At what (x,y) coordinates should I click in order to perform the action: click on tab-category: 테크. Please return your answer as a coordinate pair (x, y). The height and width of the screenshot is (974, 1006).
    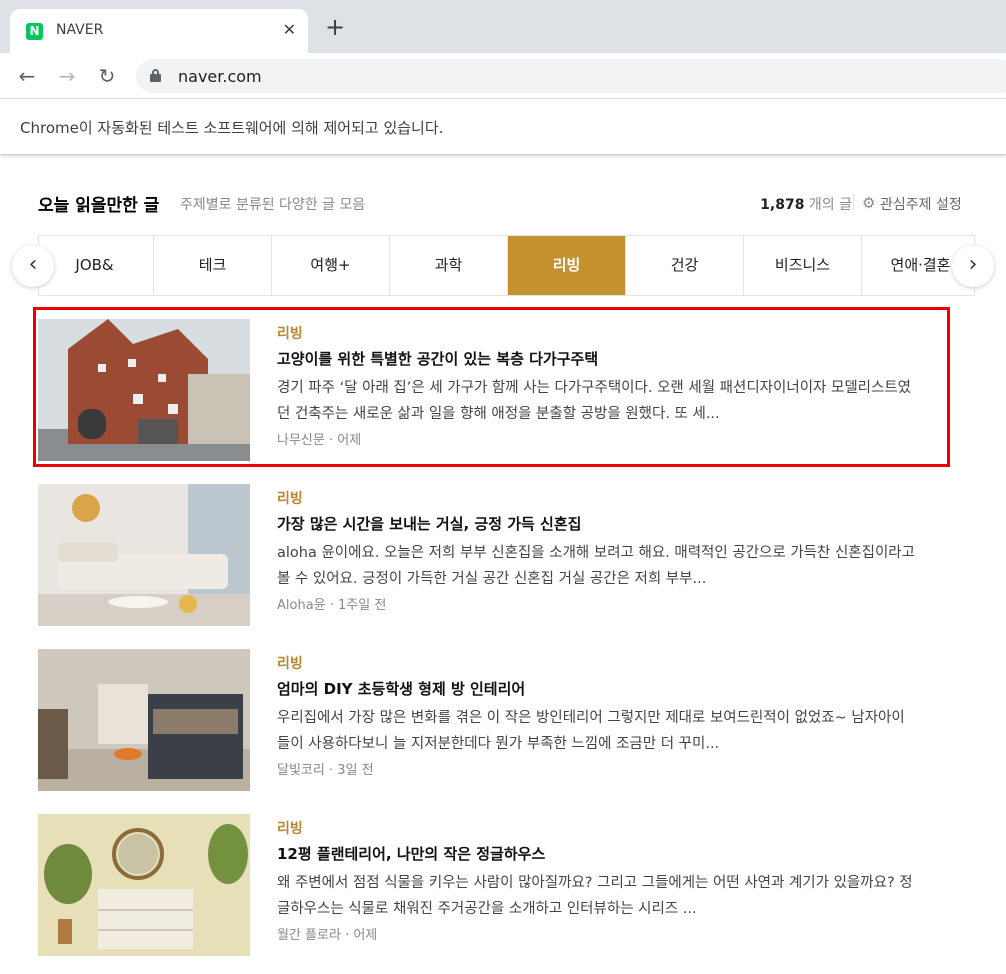
    Looking at the image, I should click on (213, 265).